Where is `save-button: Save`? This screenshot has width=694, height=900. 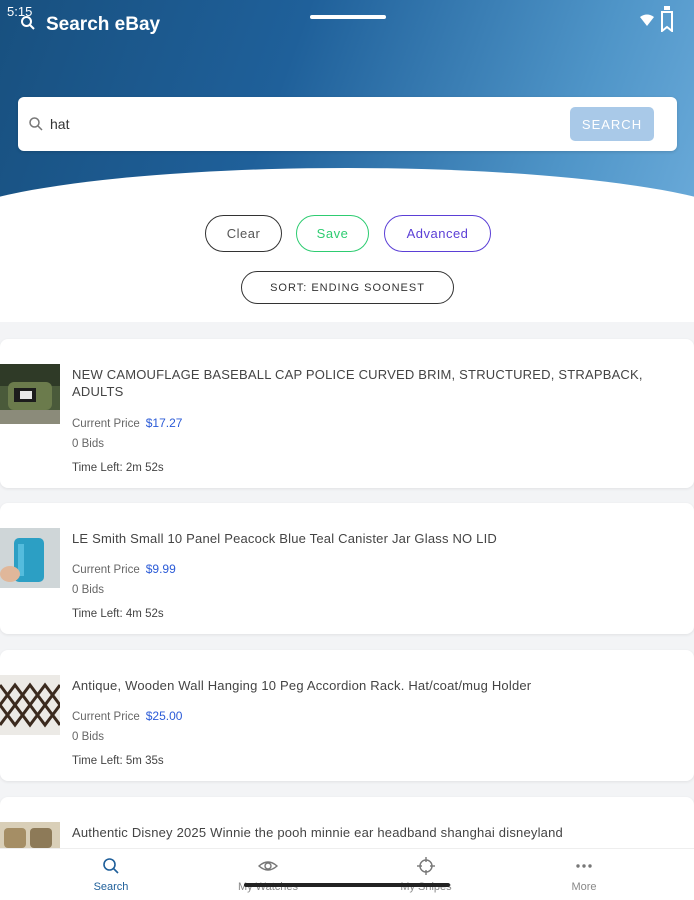 save-button: Save is located at coordinates (332, 233).